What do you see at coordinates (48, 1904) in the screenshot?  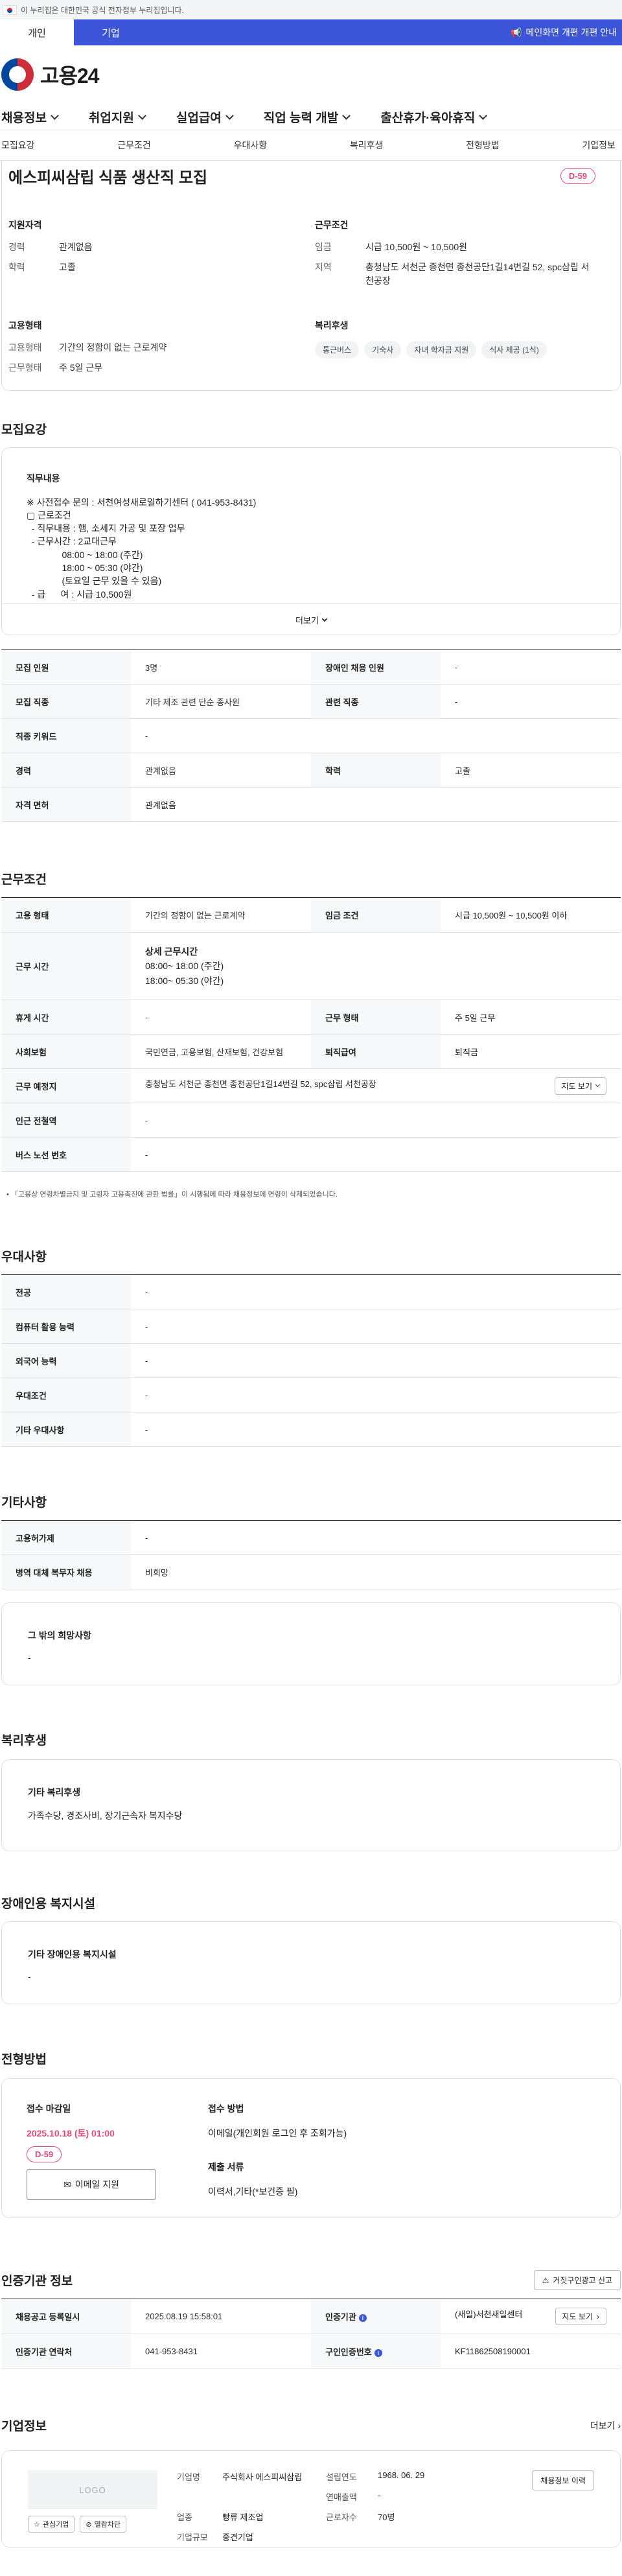 I see `section-title-disabled: 장애인용 복지시설` at bounding box center [48, 1904].